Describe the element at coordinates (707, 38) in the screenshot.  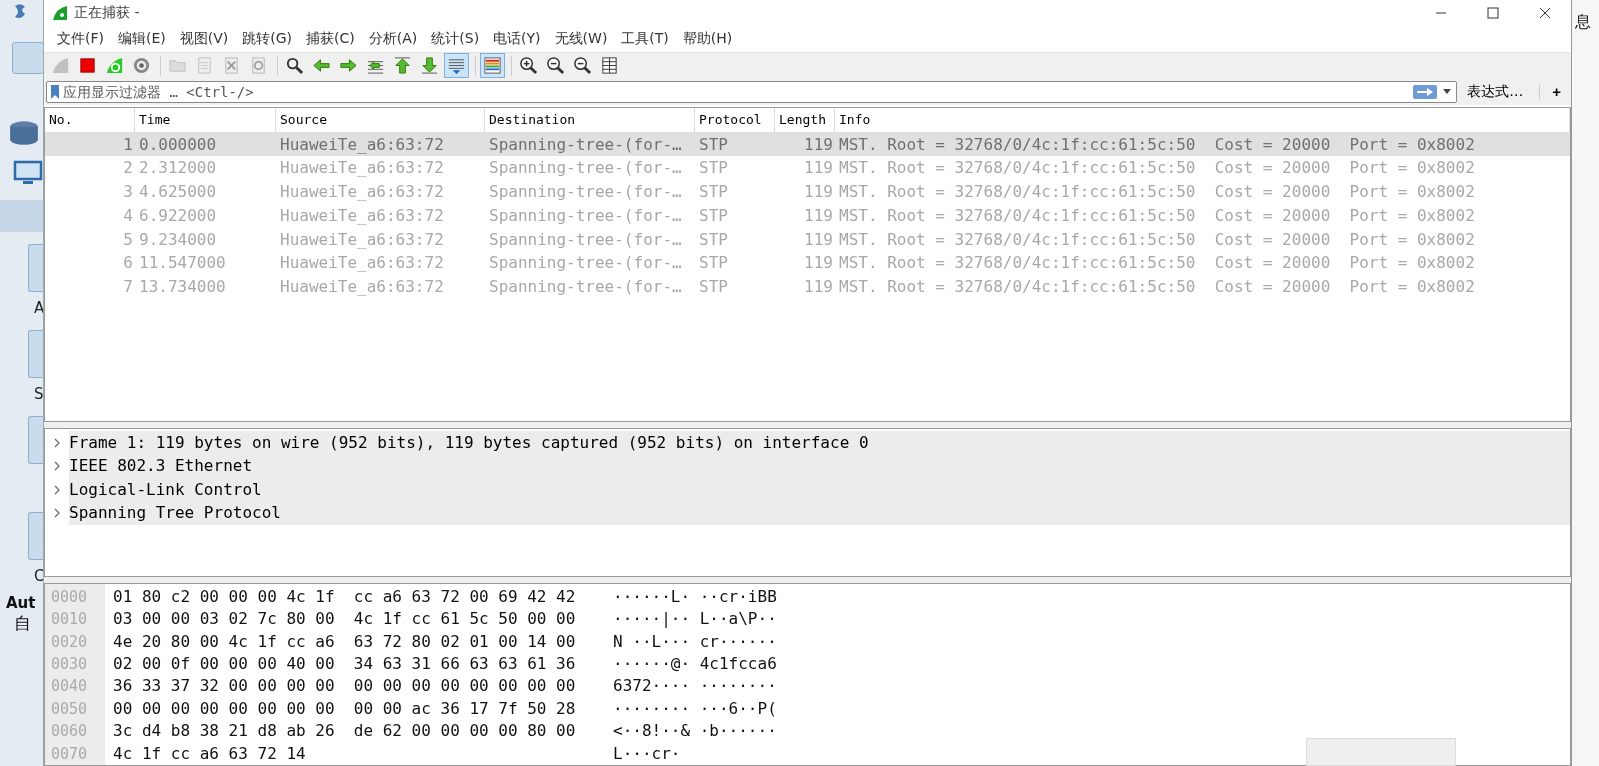
I see `menu-item: 帮助(H)` at that location.